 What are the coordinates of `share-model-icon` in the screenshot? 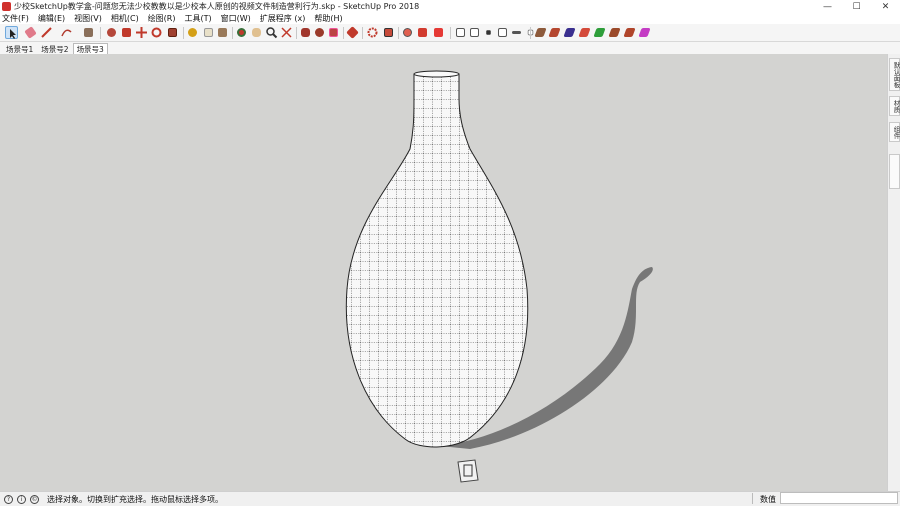 It's located at (333, 32).